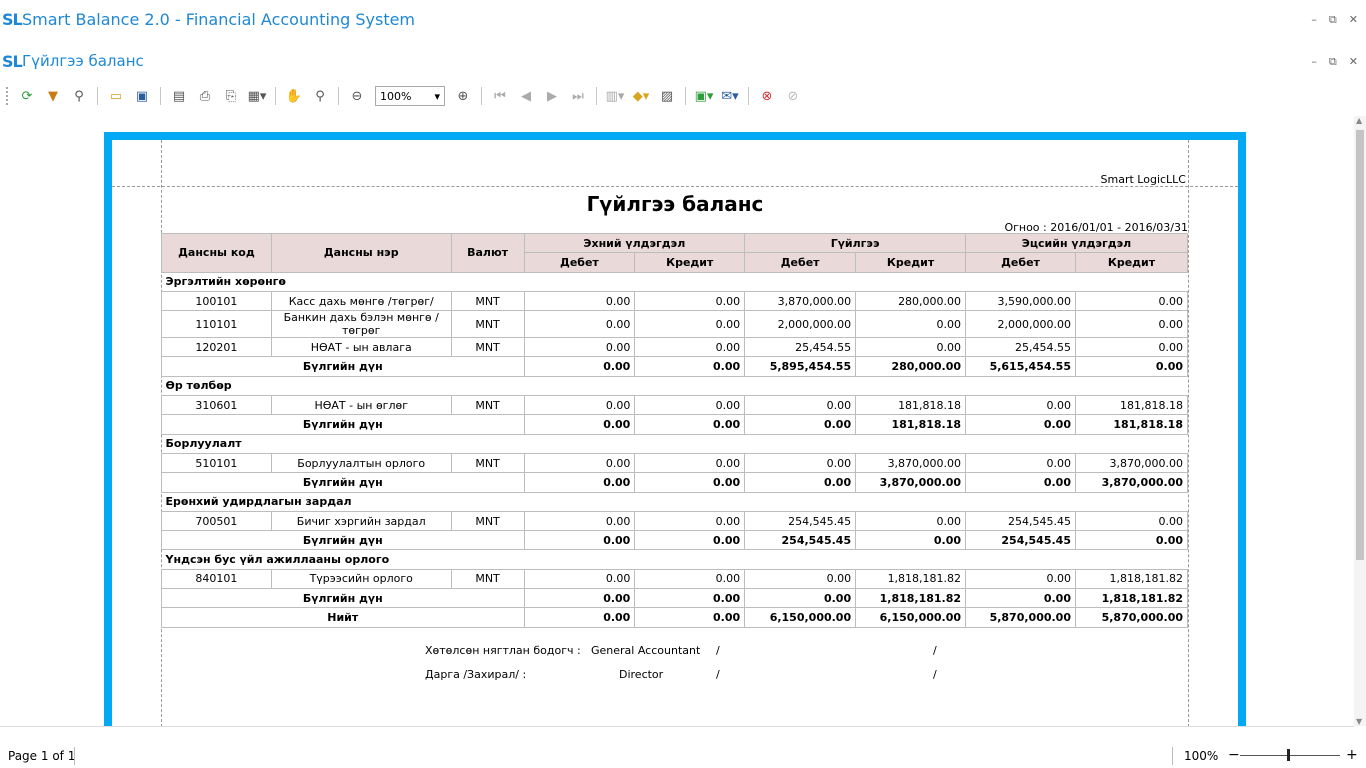 This screenshot has height=768, width=1366. What do you see at coordinates (357, 96) in the screenshot?
I see `zoom-out-icon: ⊖` at bounding box center [357, 96].